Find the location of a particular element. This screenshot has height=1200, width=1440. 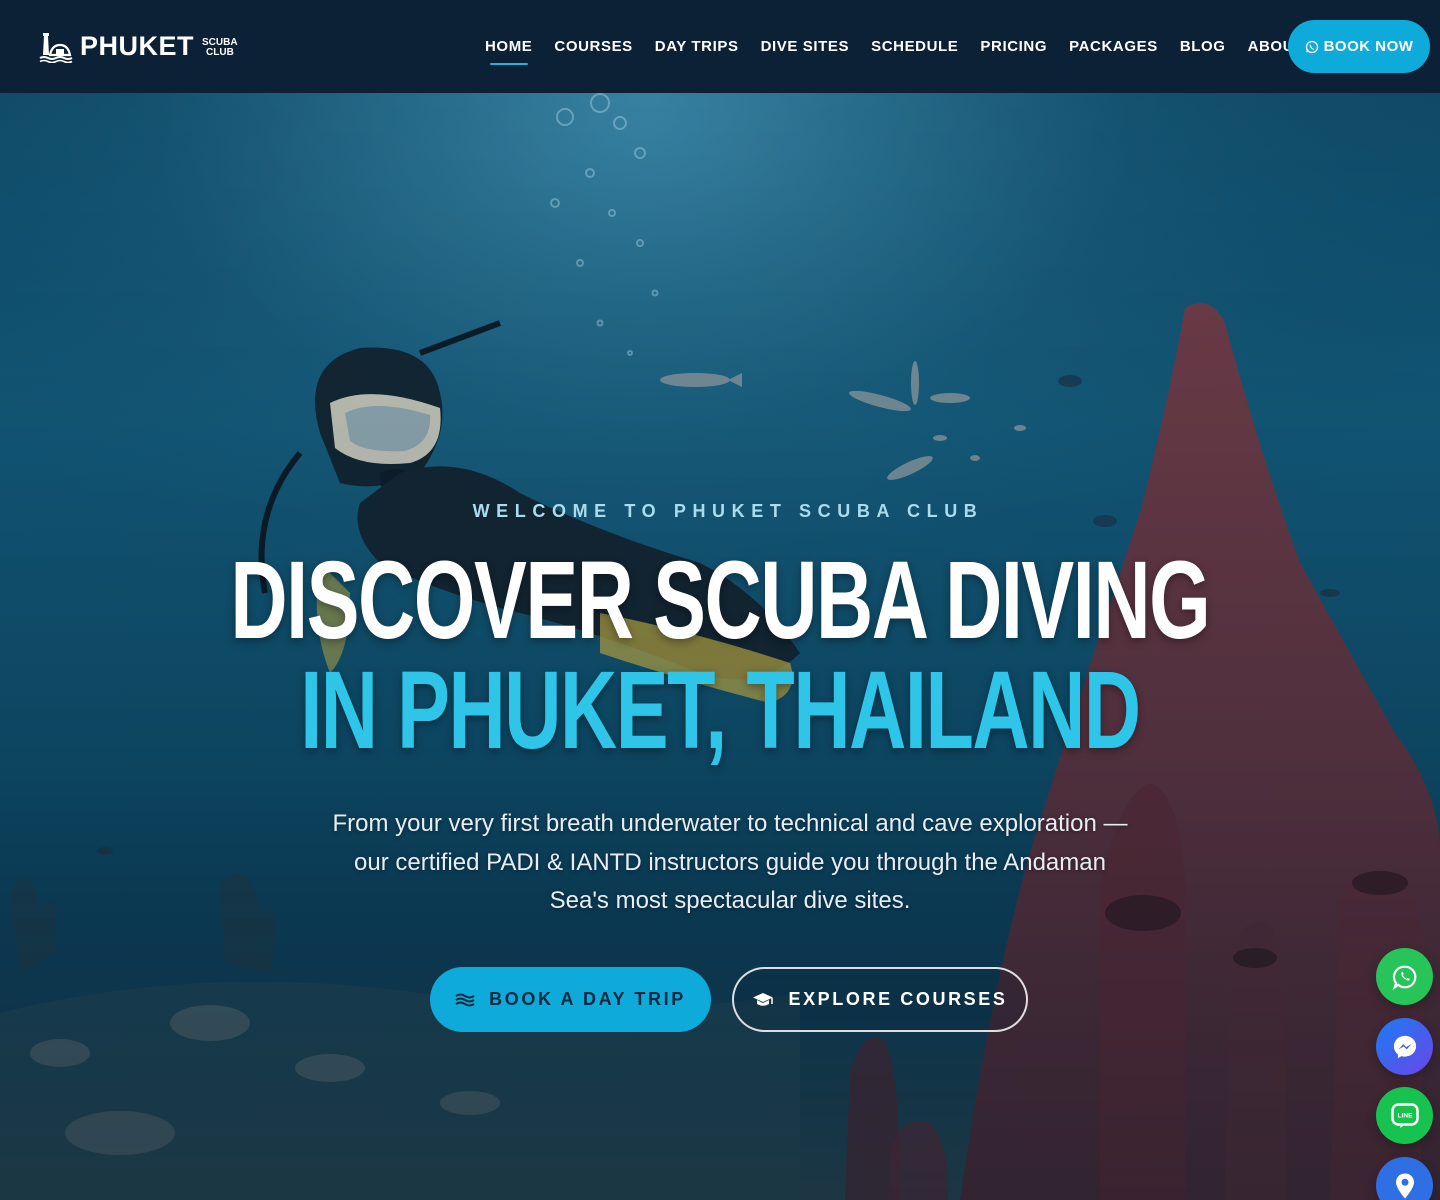

nav-item-dive-sites: DIVE SITES is located at coordinates (805, 46).